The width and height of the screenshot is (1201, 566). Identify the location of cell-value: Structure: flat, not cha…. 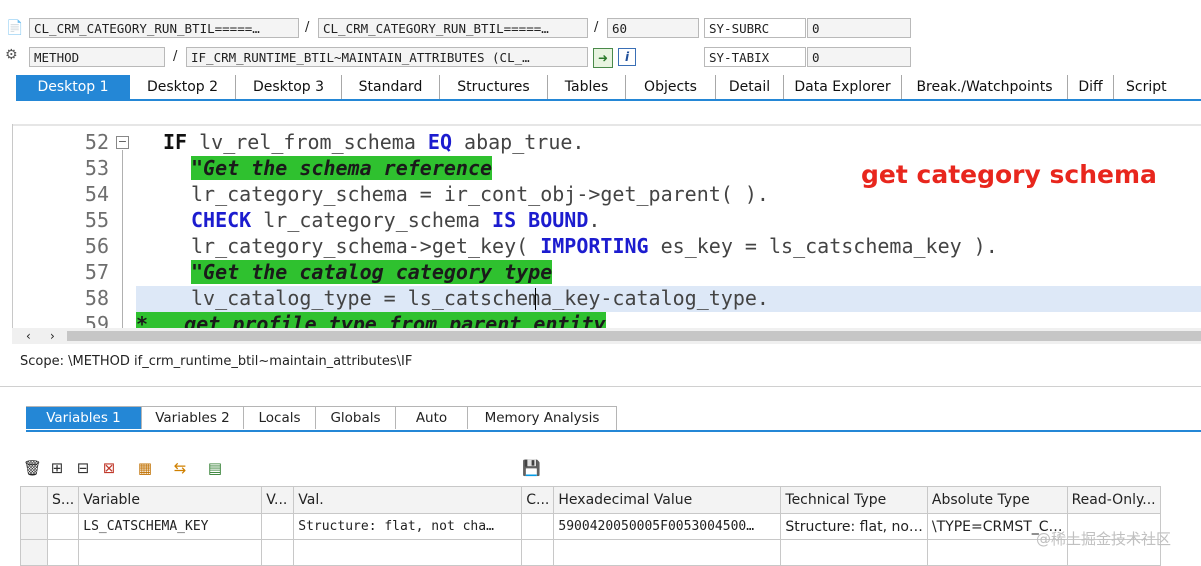
(408, 526).